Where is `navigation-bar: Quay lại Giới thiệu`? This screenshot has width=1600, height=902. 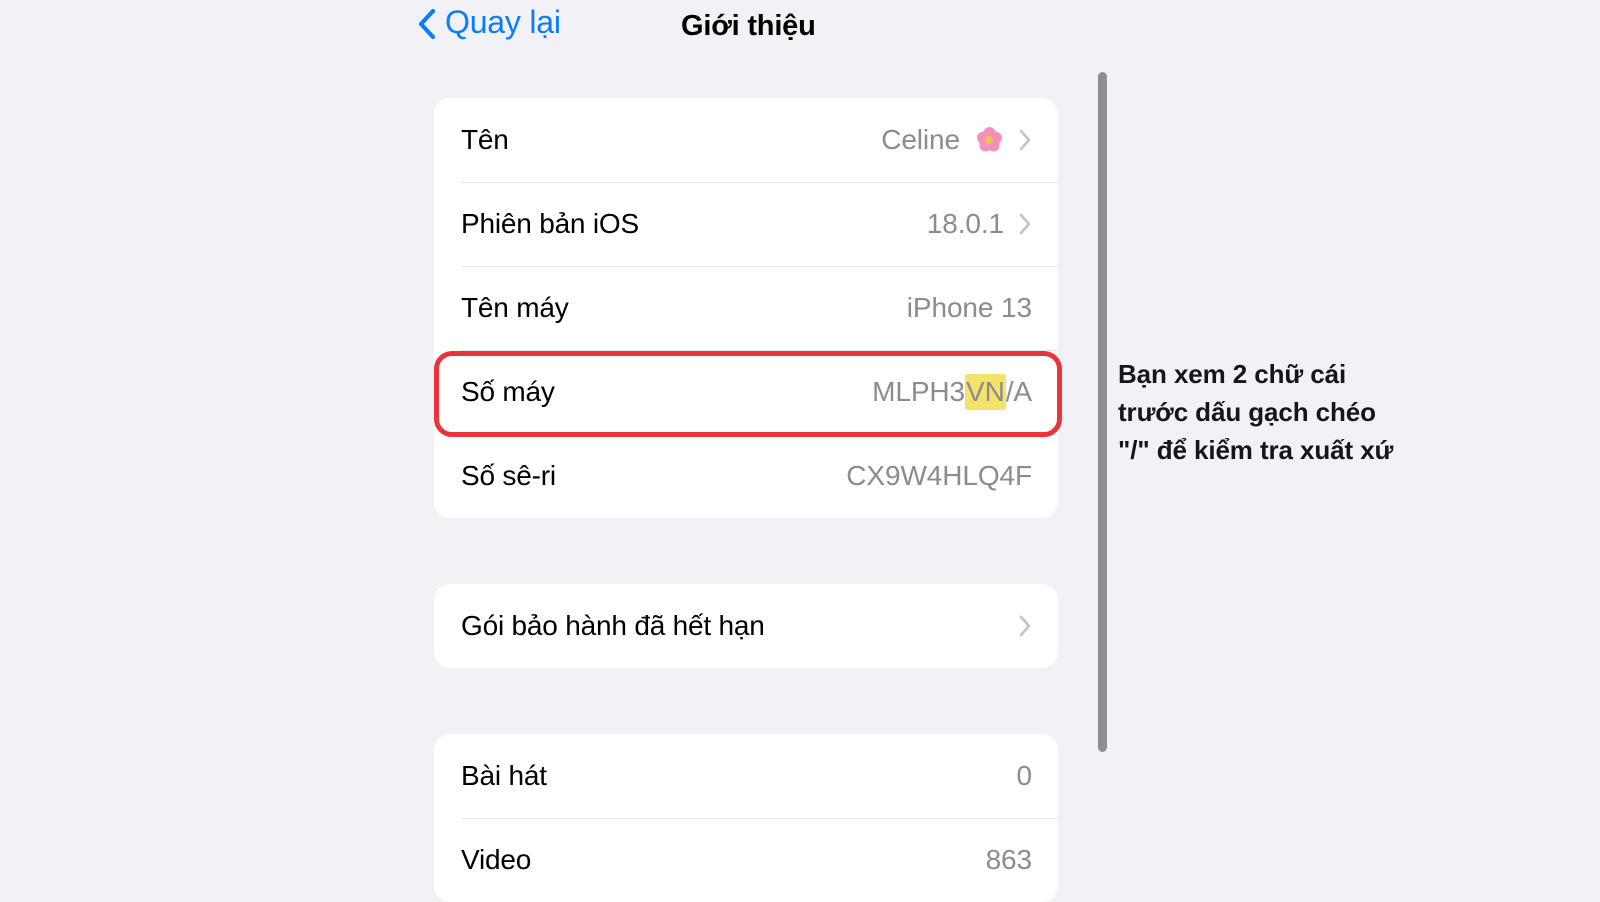 navigation-bar: Quay lại Giới thiệu is located at coordinates (545, 31).